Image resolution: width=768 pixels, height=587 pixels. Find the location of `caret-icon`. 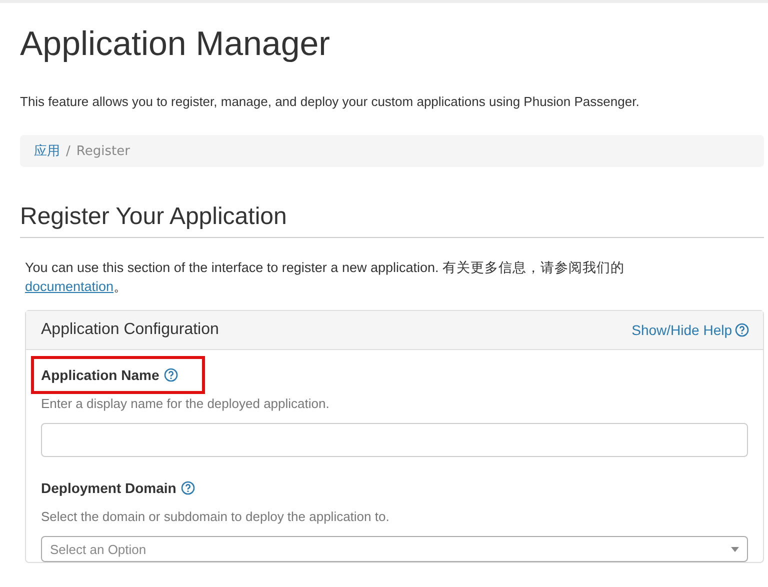

caret-icon is located at coordinates (735, 549).